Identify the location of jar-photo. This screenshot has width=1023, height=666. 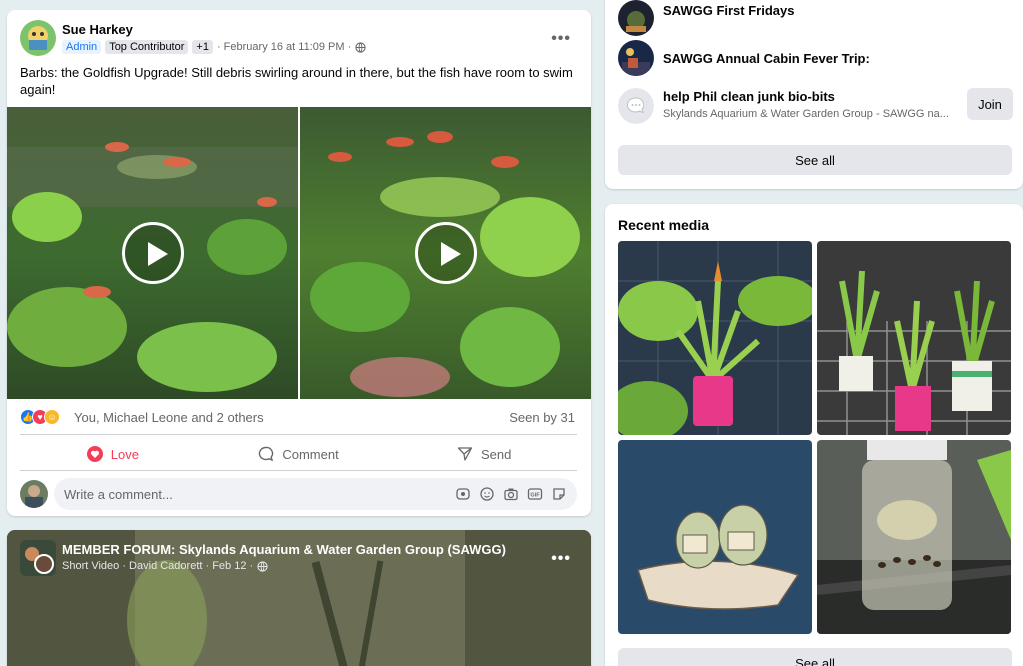
(914, 537).